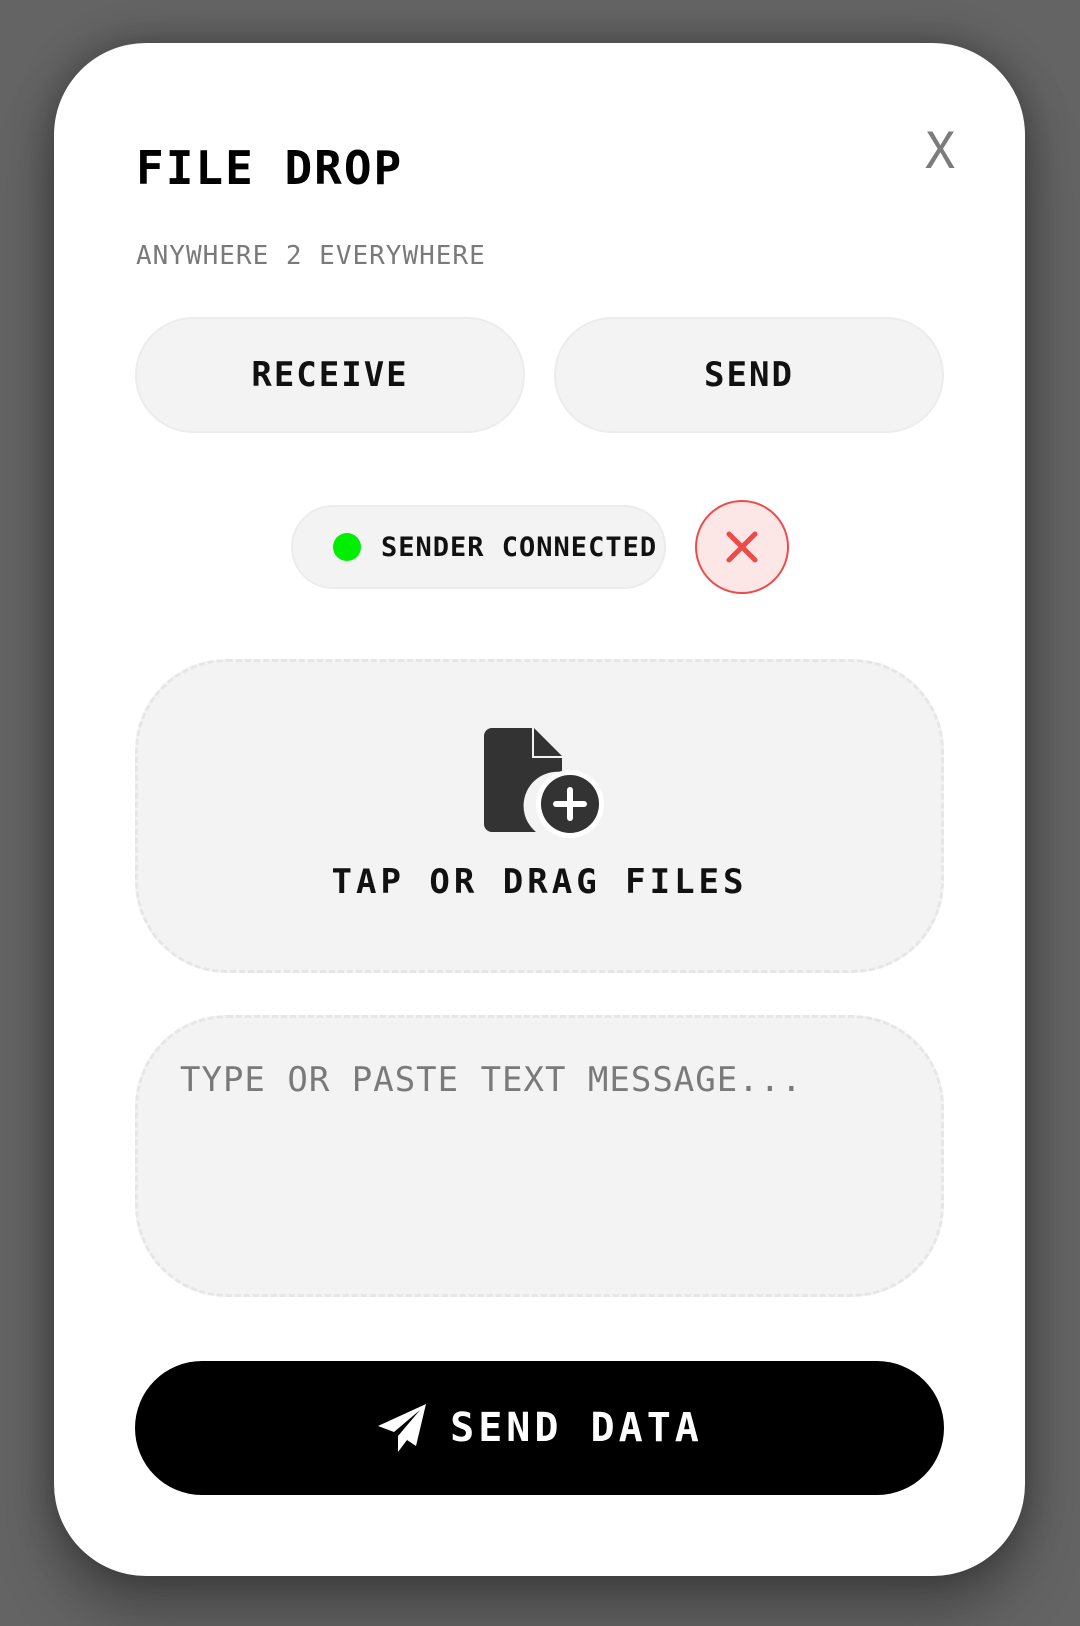 This screenshot has height=1626, width=1080. I want to click on file-add-icon, so click(544, 783).